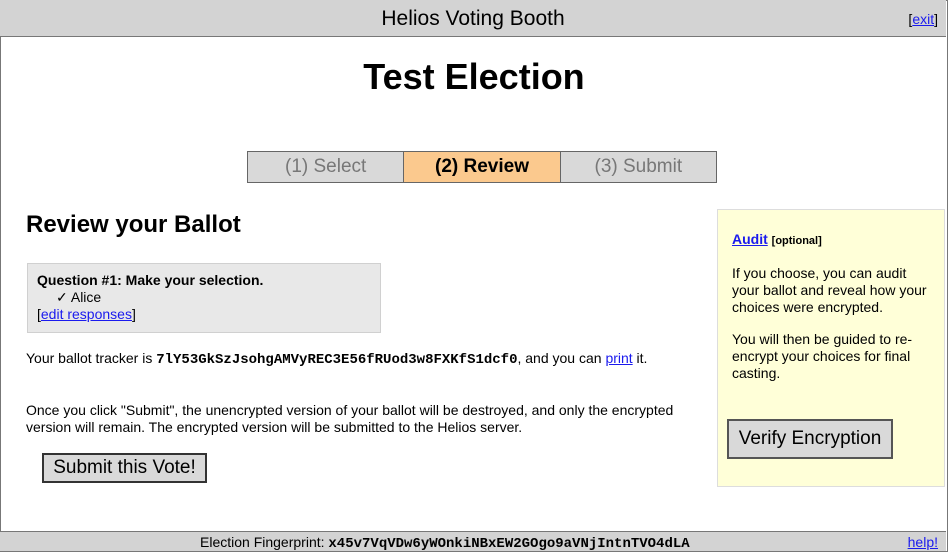 This screenshot has width=948, height=552. What do you see at coordinates (264, 542) in the screenshot?
I see `fingerprint-label: Election Fingerprint:` at bounding box center [264, 542].